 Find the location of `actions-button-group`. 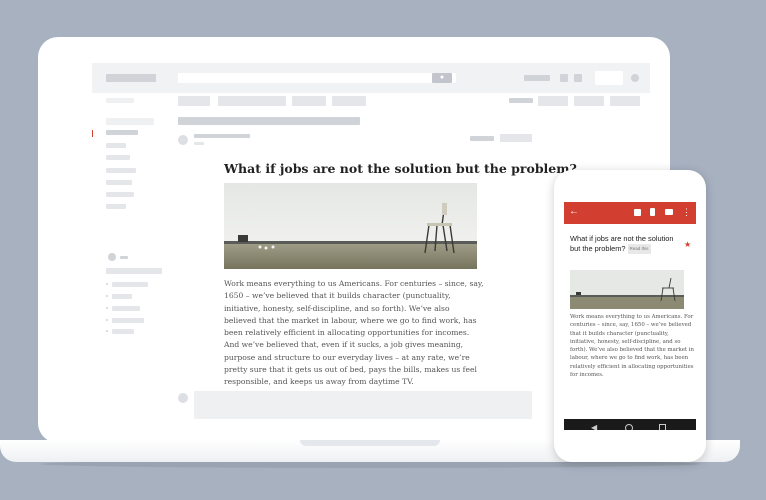

actions-button-group is located at coordinates (252, 101).